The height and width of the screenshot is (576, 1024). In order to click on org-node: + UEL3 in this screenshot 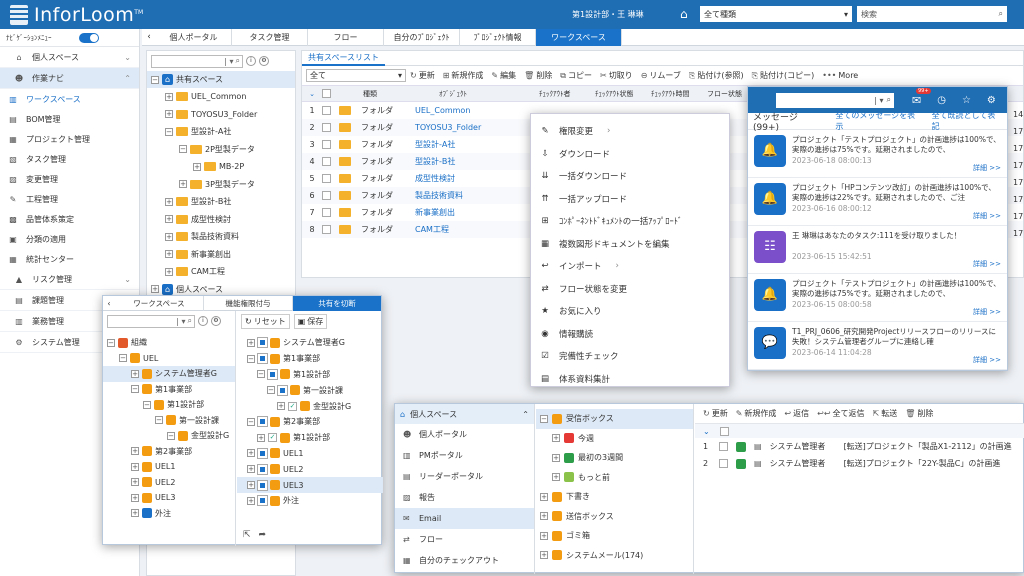, I will do `click(169, 498)`.